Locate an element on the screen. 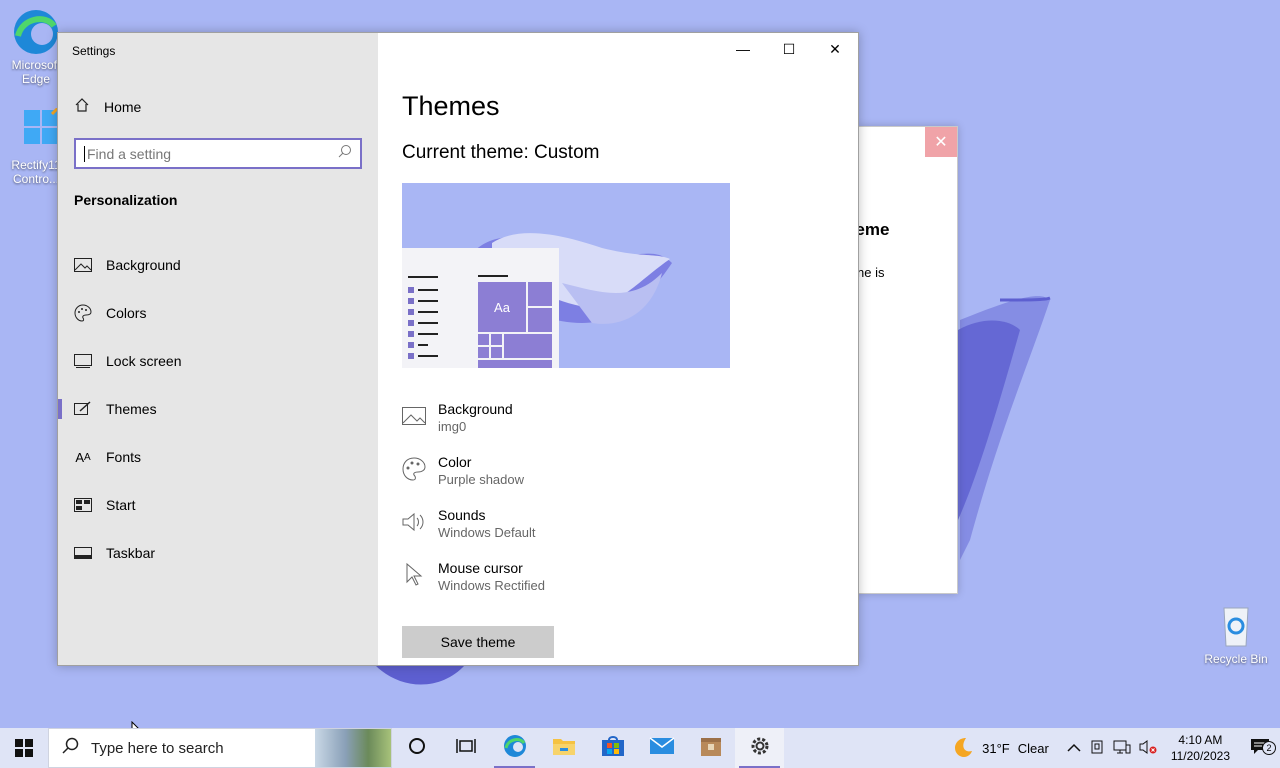 The width and height of the screenshot is (1280, 768). page-title: Themes is located at coordinates (451, 106).